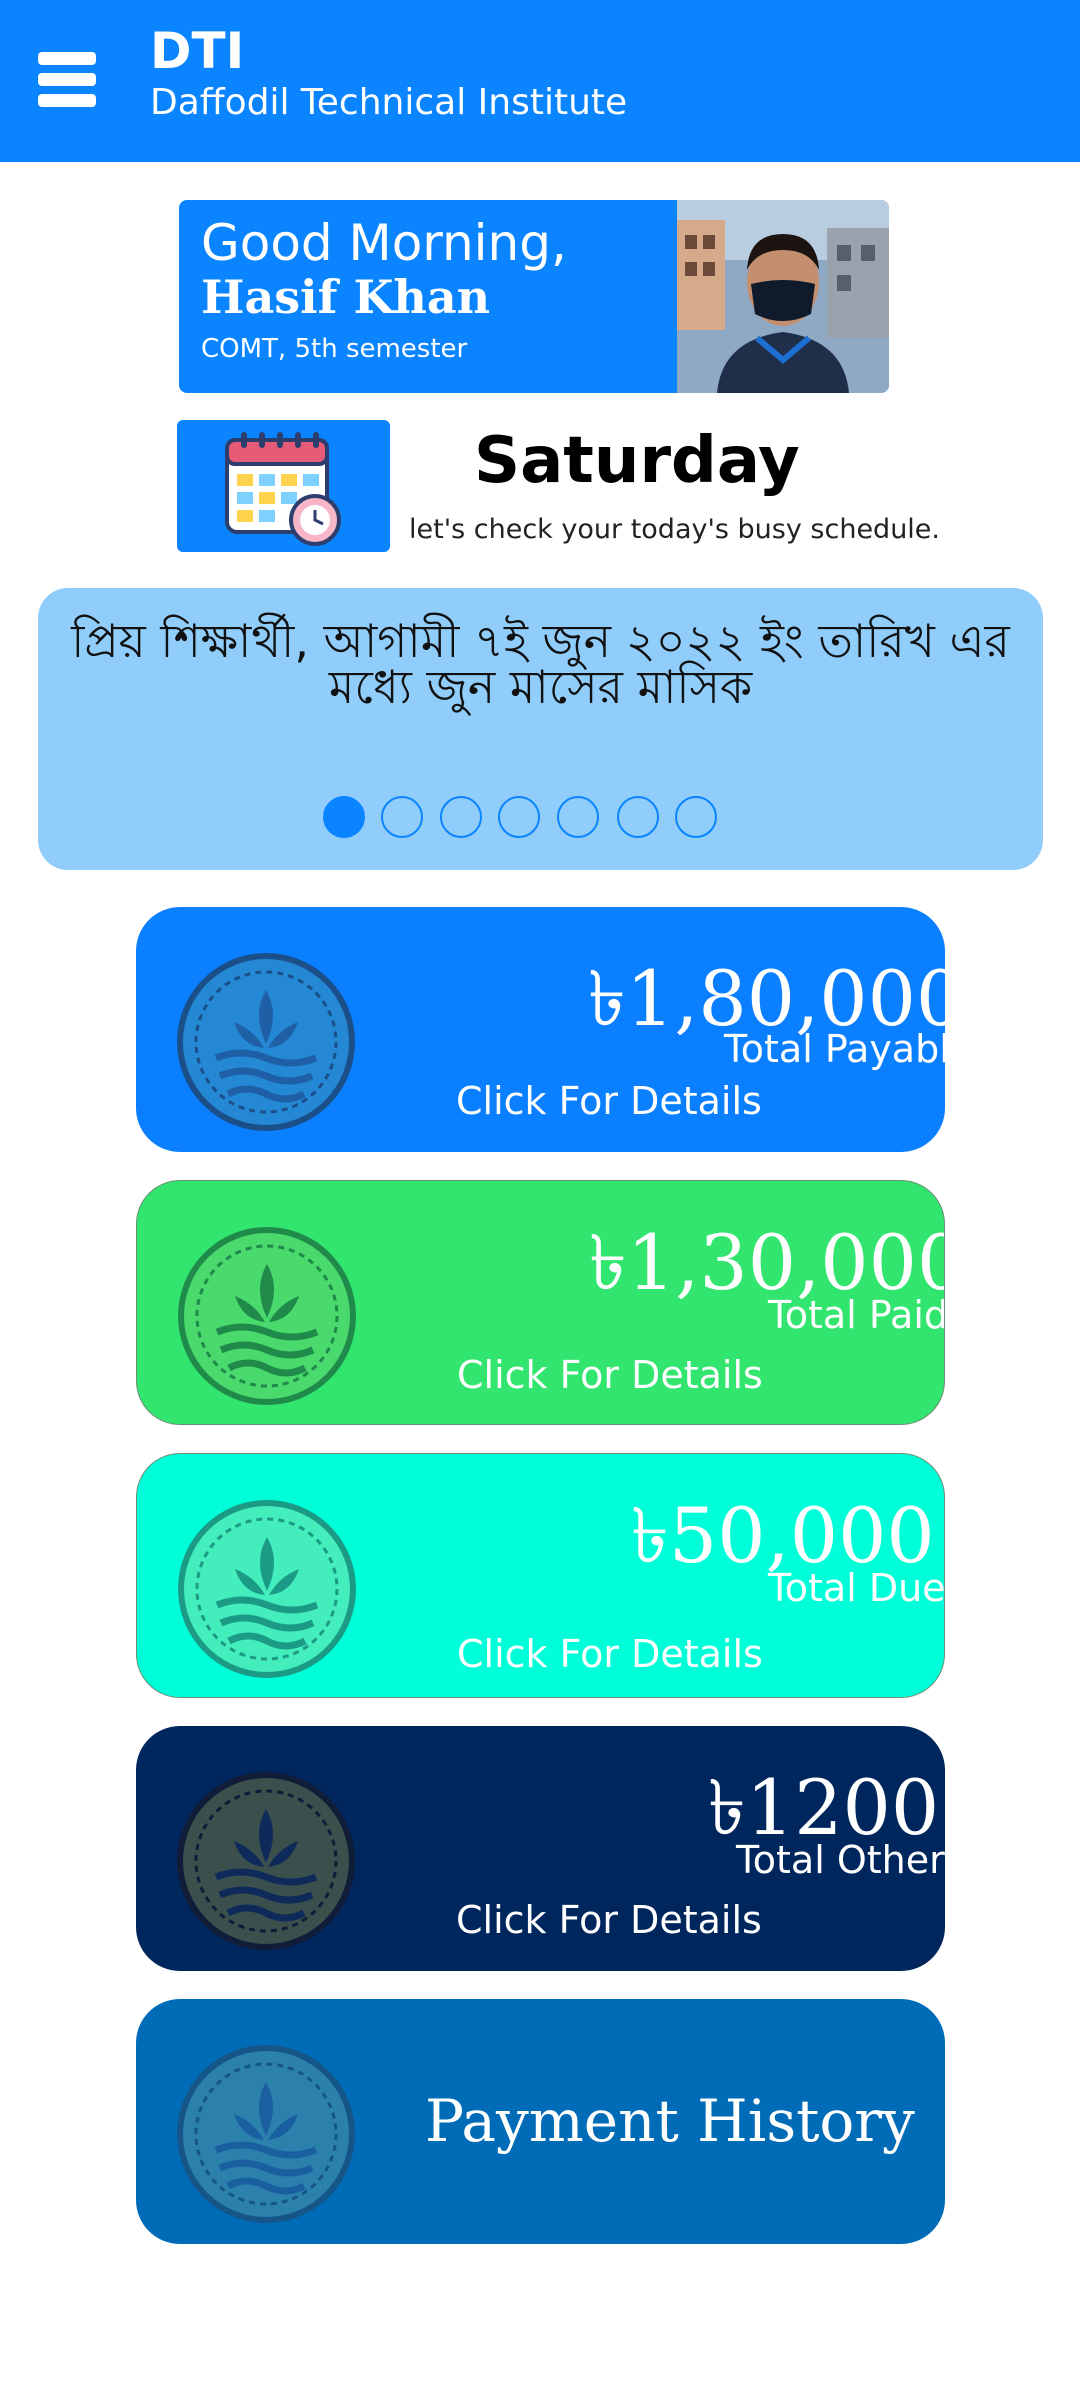 This screenshot has width=1080, height=2400. What do you see at coordinates (856, 1315) in the screenshot?
I see `paid-label: Total Paid` at bounding box center [856, 1315].